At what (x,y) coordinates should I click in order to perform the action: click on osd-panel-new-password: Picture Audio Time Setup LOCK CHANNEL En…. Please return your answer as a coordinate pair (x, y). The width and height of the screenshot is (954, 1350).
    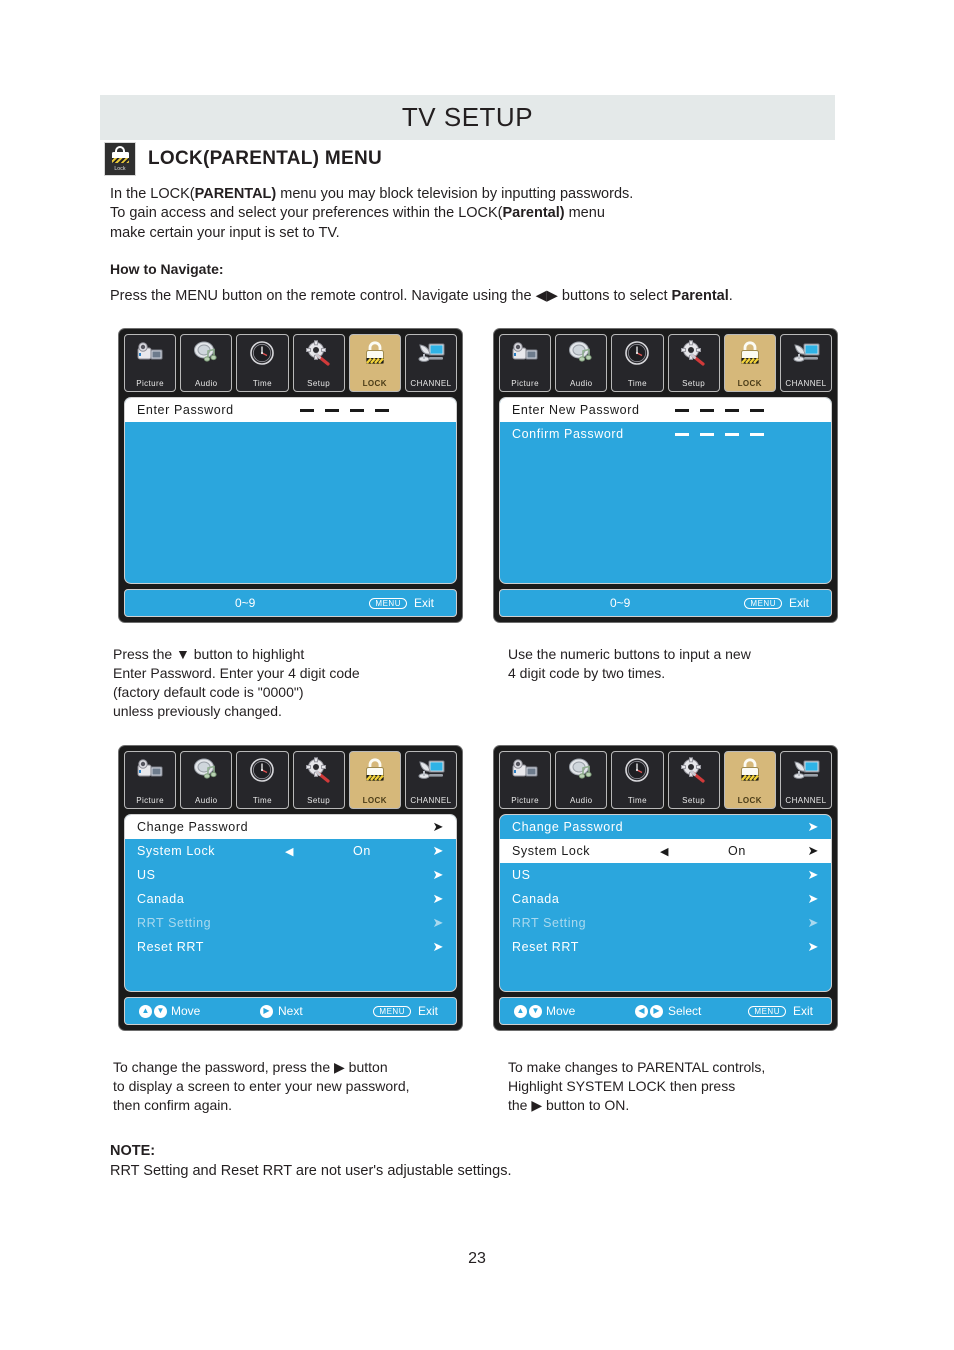
    Looking at the image, I should click on (665, 475).